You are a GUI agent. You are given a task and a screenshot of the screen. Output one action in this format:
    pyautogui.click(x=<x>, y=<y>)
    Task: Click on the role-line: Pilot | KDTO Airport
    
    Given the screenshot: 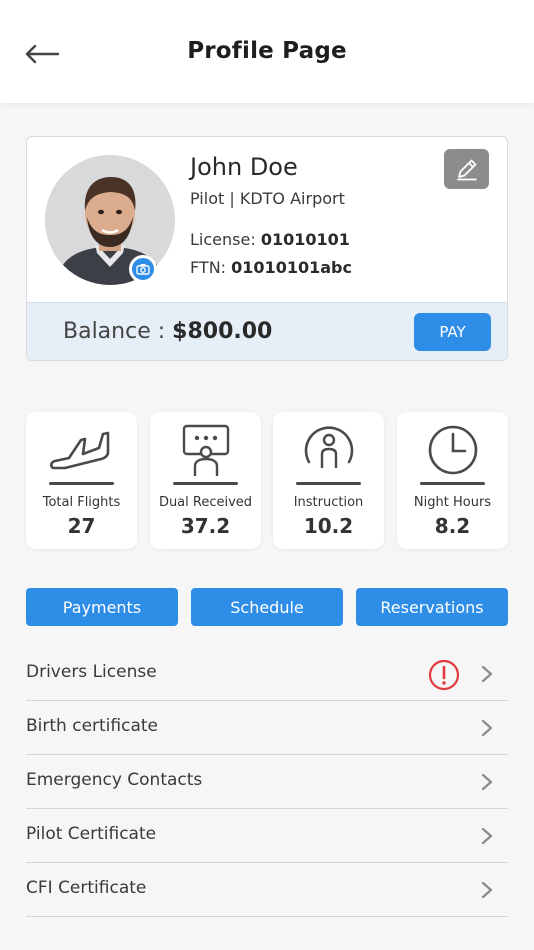 What is the action you would take?
    pyautogui.click(x=267, y=198)
    